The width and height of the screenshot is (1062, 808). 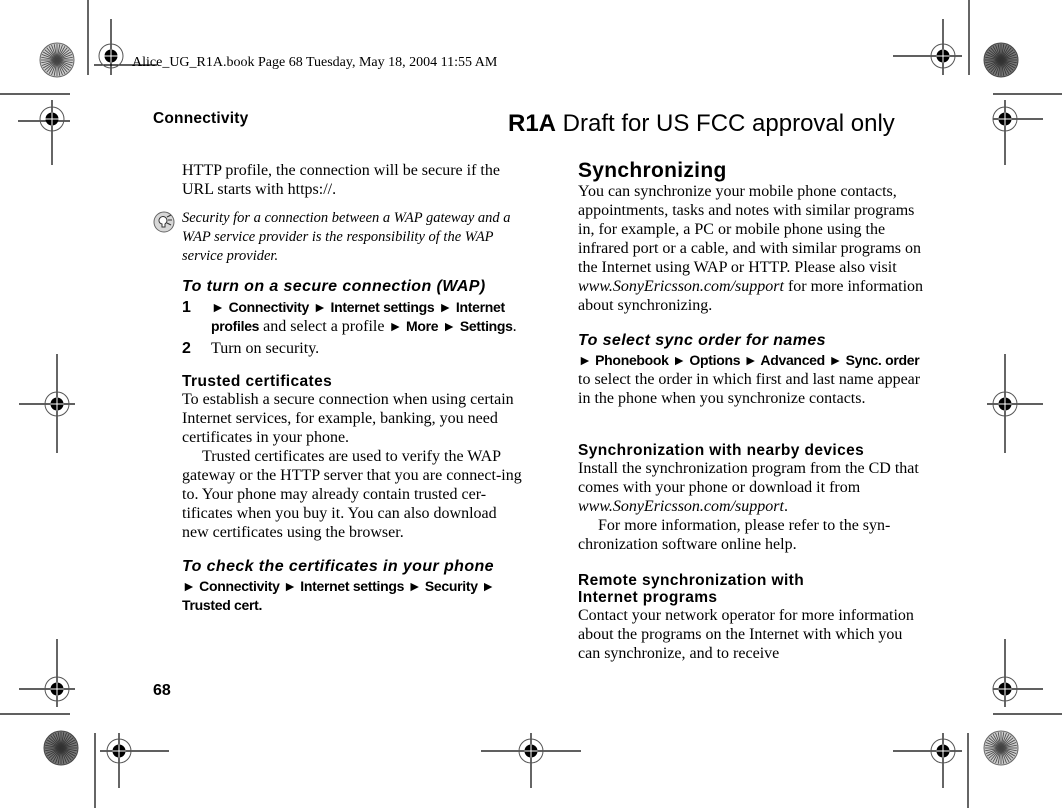 What do you see at coordinates (334, 286) in the screenshot?
I see `secure-connection-heading: To turn on a secure connection (WAP)` at bounding box center [334, 286].